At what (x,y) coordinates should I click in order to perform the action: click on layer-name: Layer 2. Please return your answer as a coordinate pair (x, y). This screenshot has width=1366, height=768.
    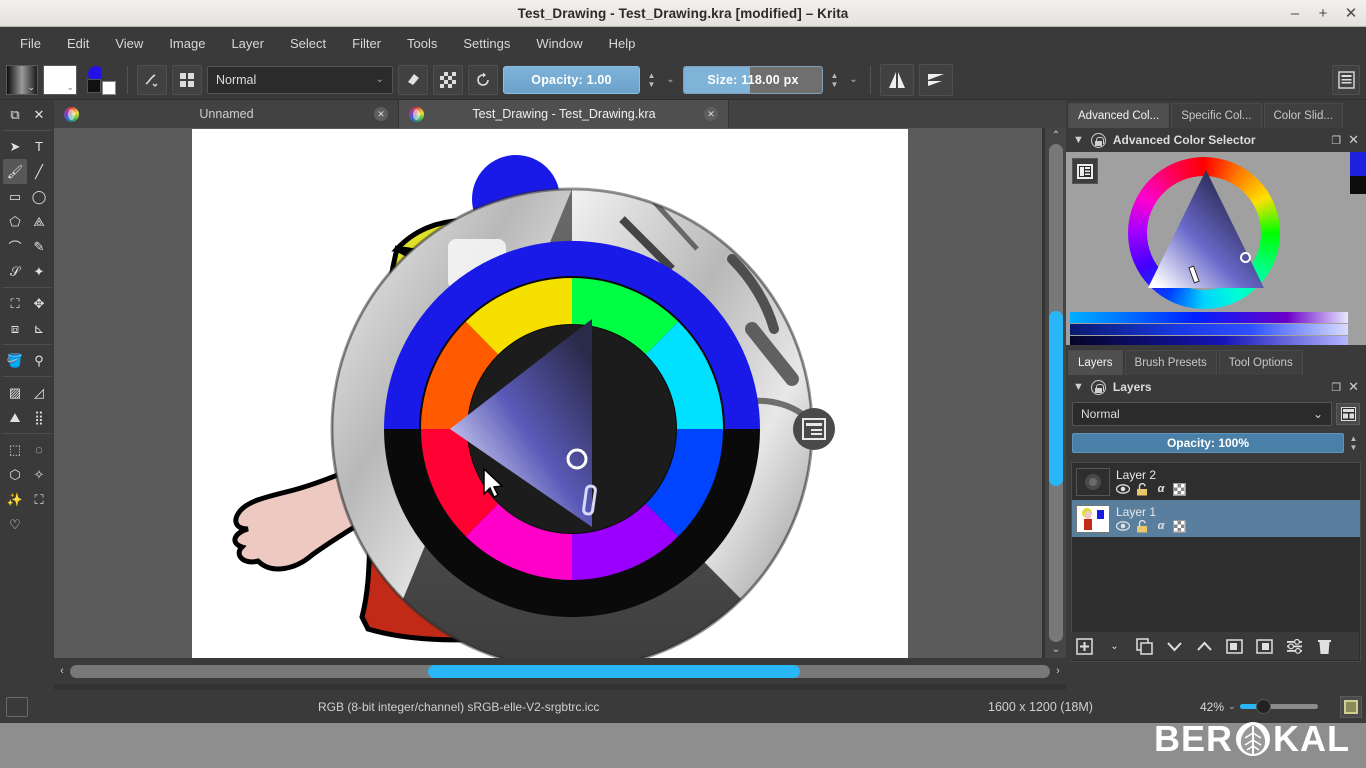
    Looking at the image, I should click on (1236, 475).